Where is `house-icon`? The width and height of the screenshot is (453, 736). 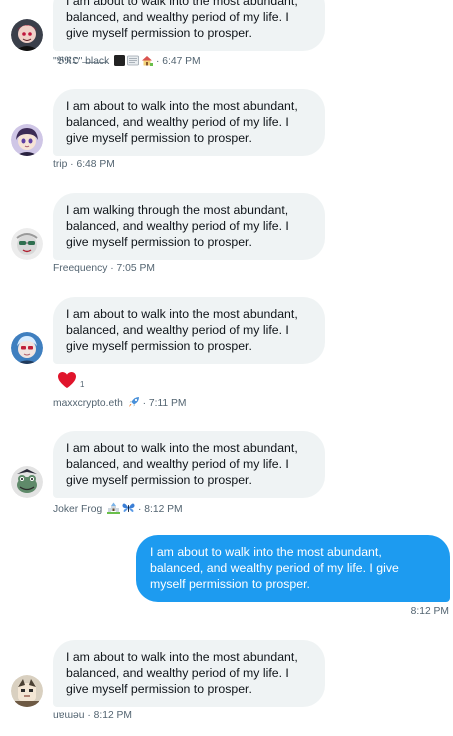
house-icon is located at coordinates (147, 62).